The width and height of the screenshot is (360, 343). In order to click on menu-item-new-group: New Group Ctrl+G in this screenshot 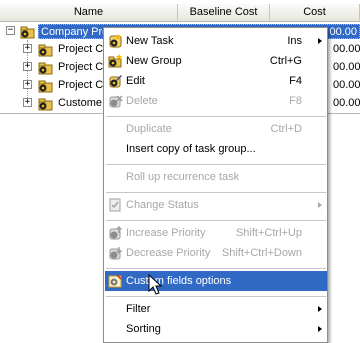, I will do `click(216, 61)`.